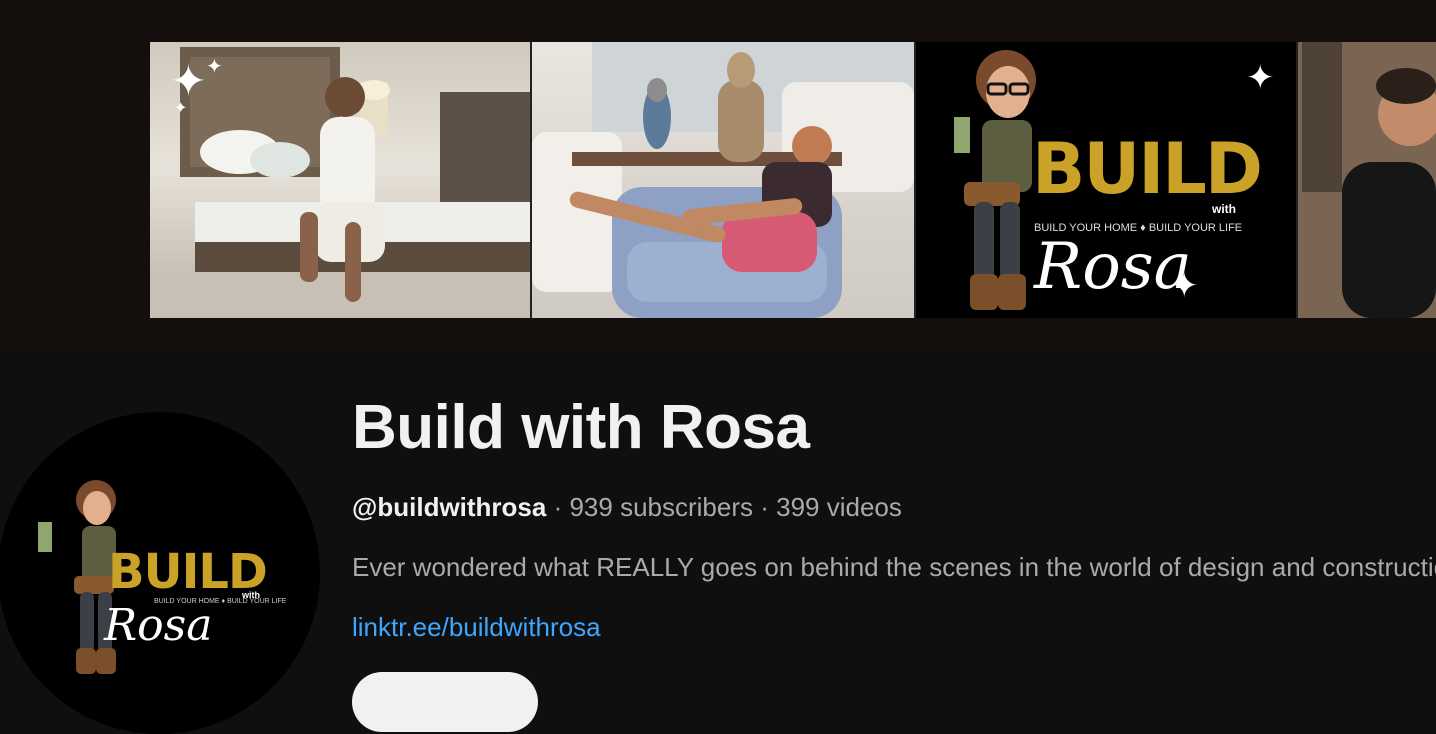 This screenshot has height=734, width=1436. I want to click on bedroom-illustration, so click(340, 182).